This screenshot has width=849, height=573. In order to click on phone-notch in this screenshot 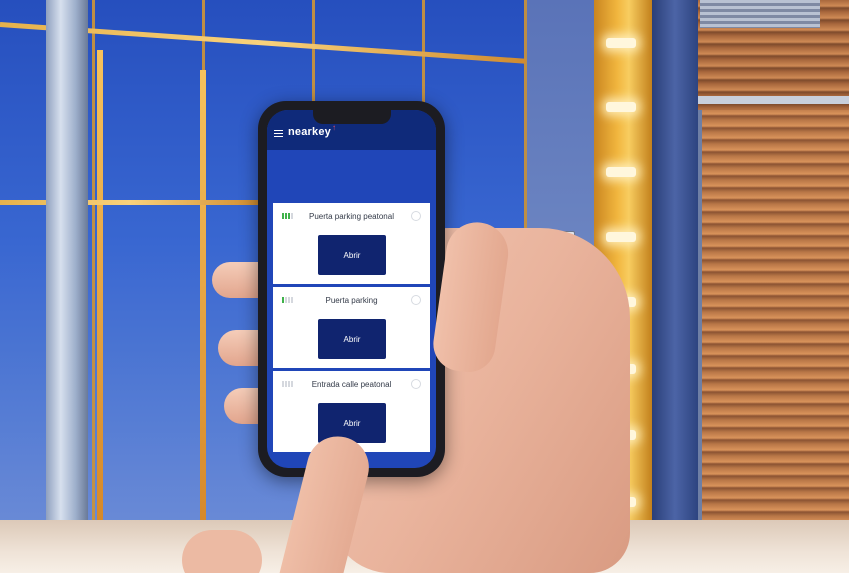, I will do `click(352, 117)`.